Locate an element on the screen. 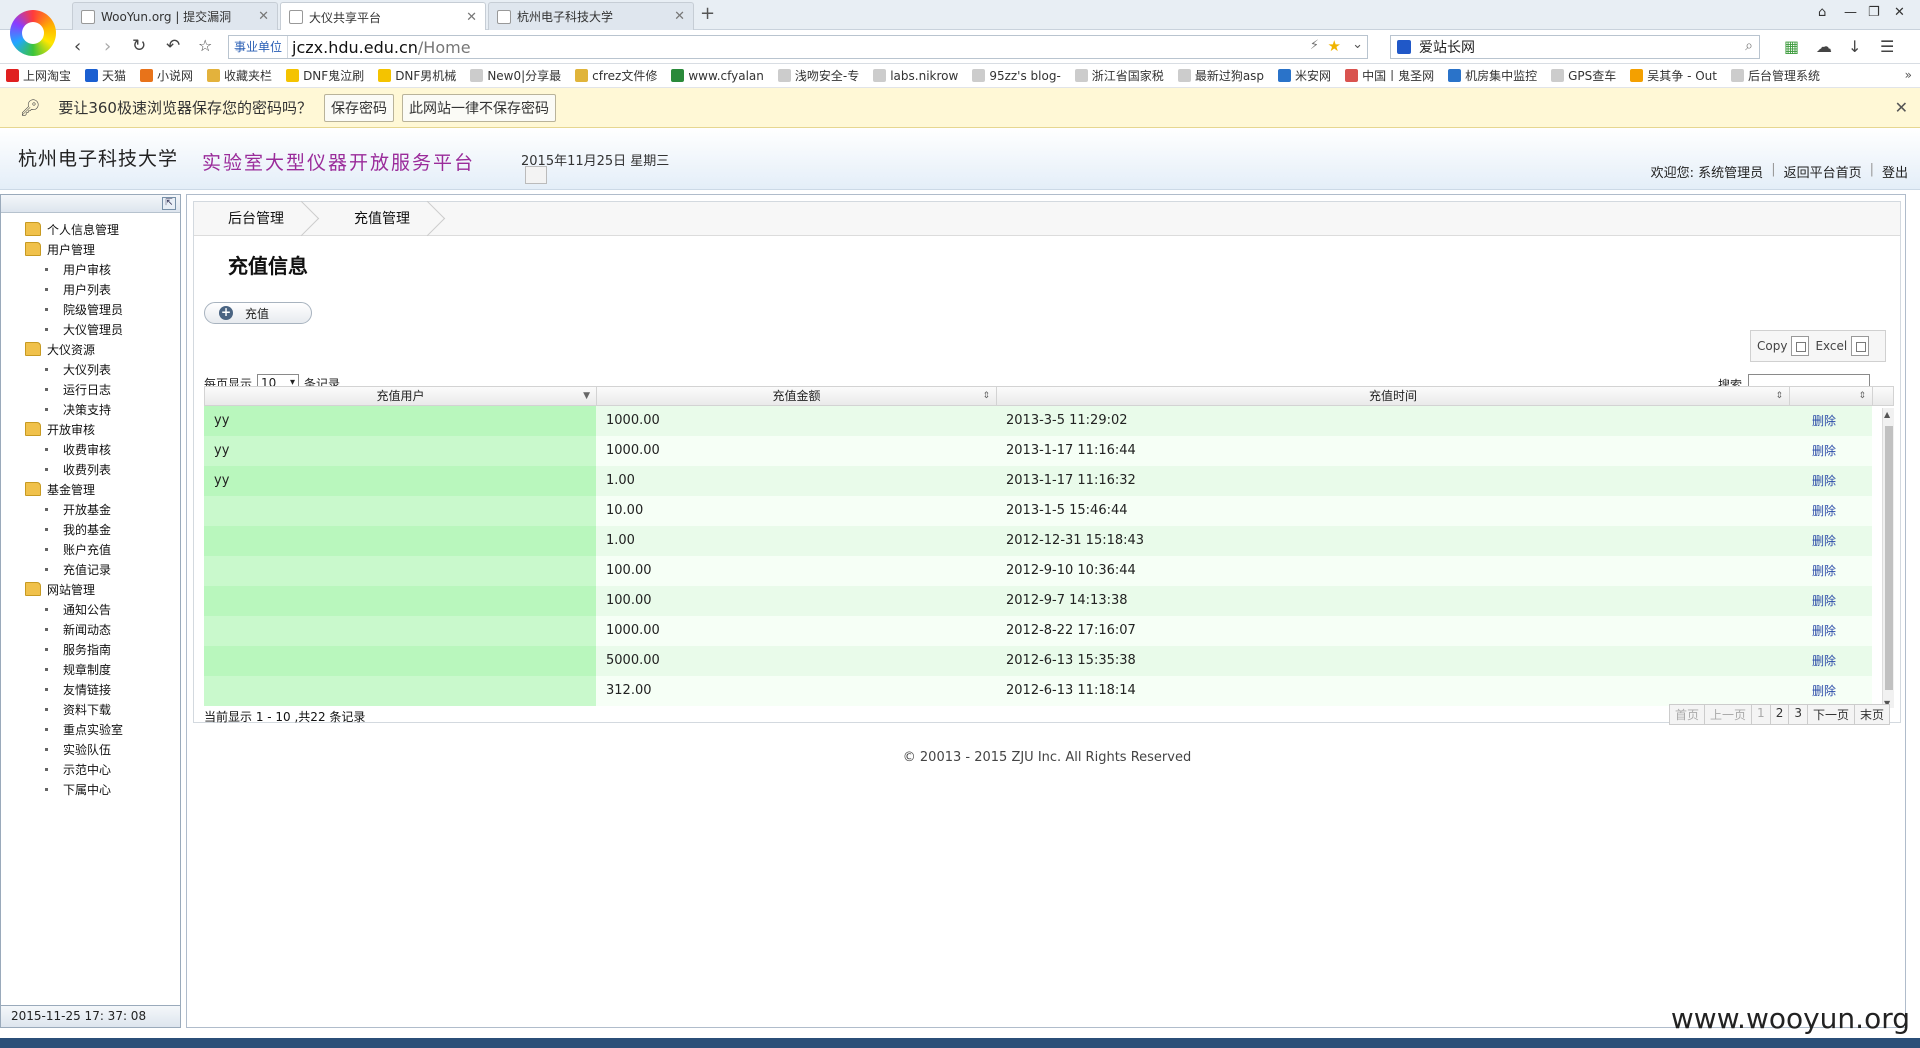  table-scrollbar: ▲ ▼ is located at coordinates (1888, 558).